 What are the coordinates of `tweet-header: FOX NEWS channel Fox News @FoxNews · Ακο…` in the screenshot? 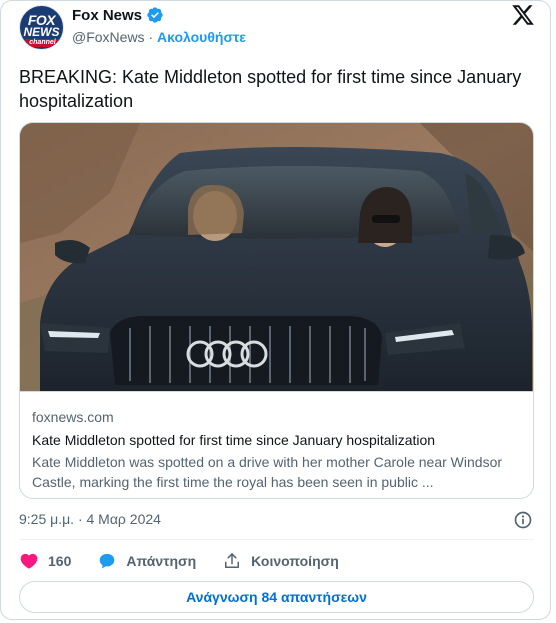 It's located at (279, 26).